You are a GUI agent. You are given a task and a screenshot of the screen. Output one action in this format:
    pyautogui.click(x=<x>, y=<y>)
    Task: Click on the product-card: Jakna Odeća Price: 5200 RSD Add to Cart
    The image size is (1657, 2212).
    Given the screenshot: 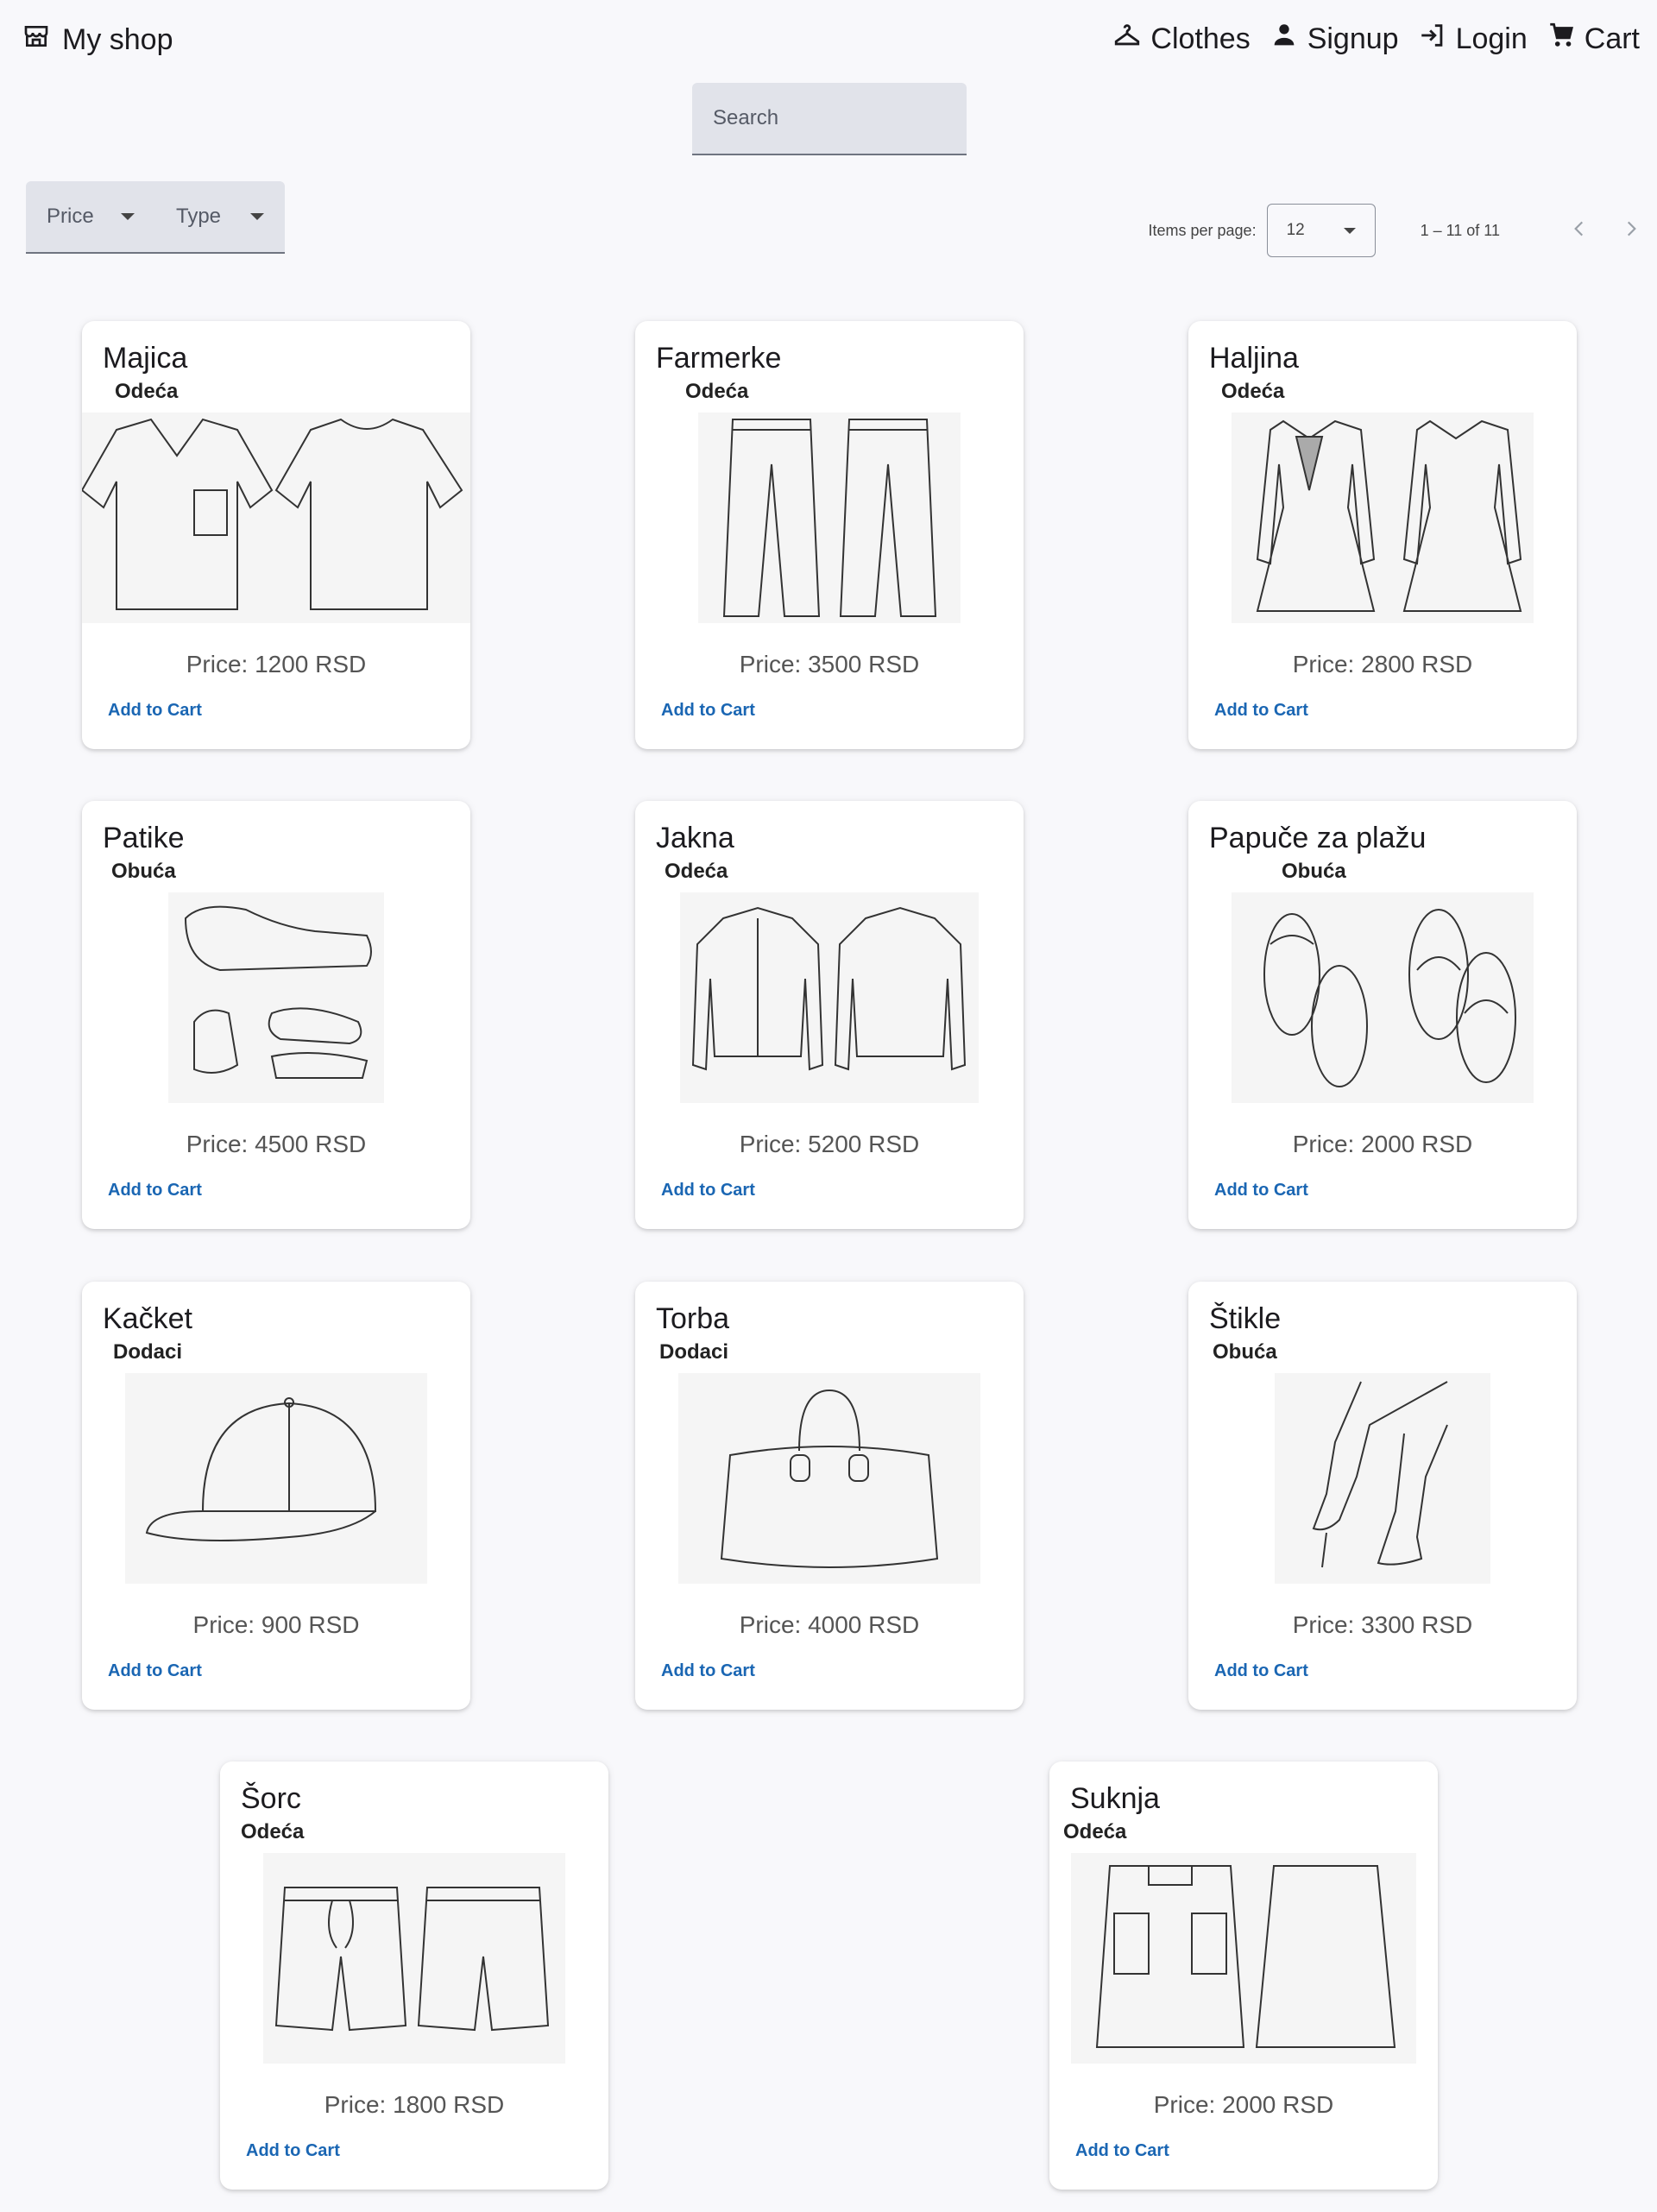 What is the action you would take?
    pyautogui.click(x=829, y=1015)
    